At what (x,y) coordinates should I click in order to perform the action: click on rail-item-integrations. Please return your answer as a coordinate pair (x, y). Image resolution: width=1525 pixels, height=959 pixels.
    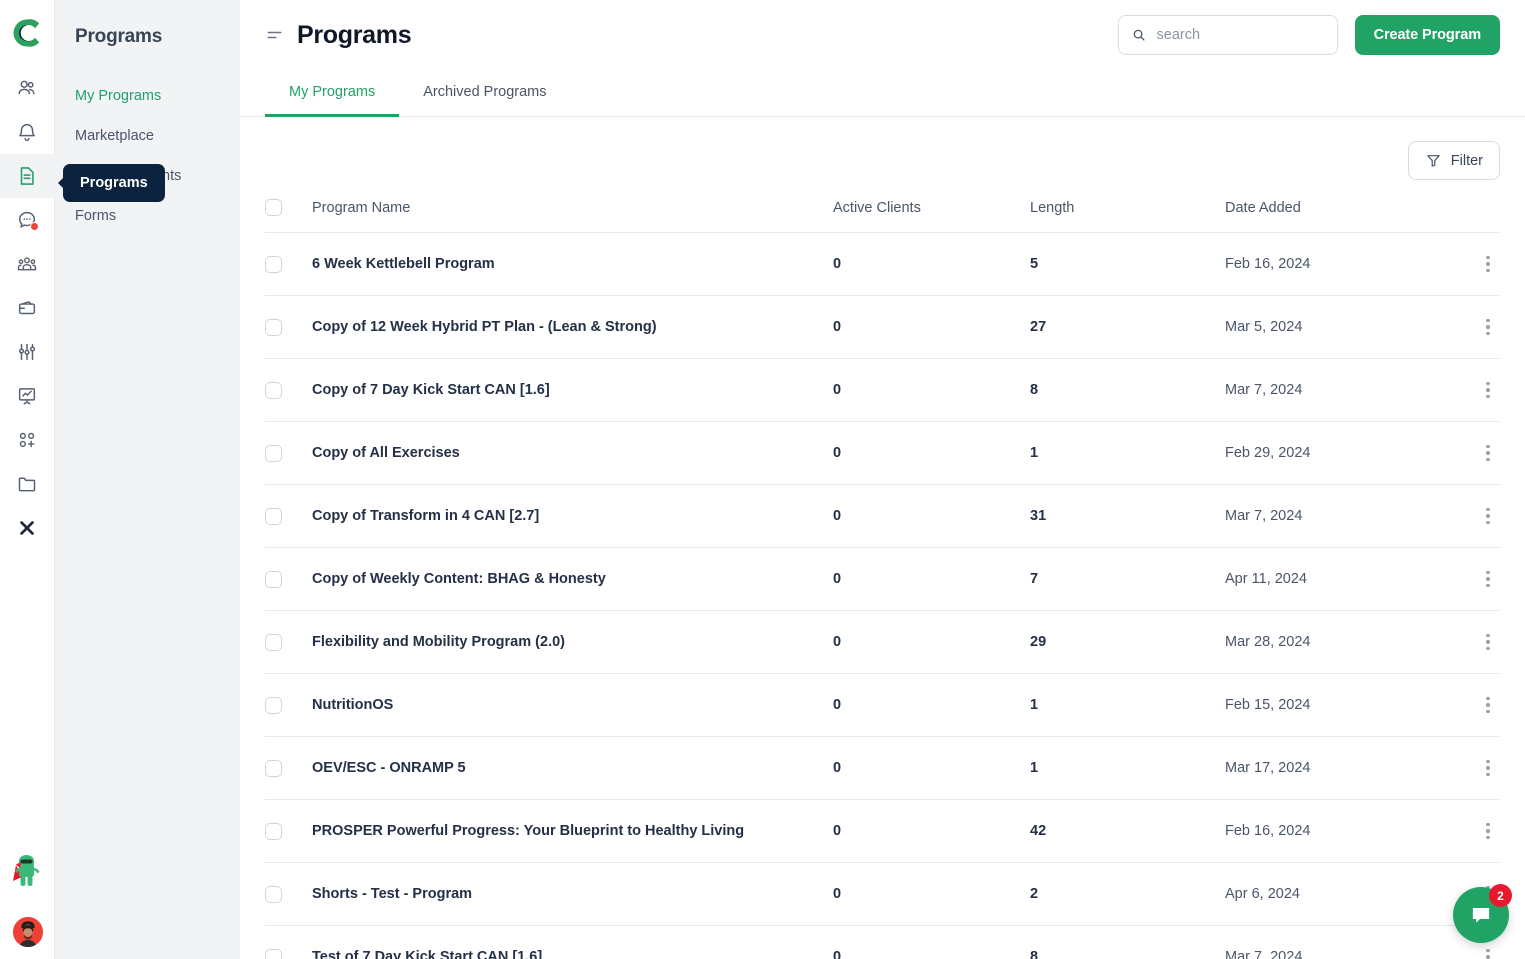
    Looking at the image, I should click on (27, 440).